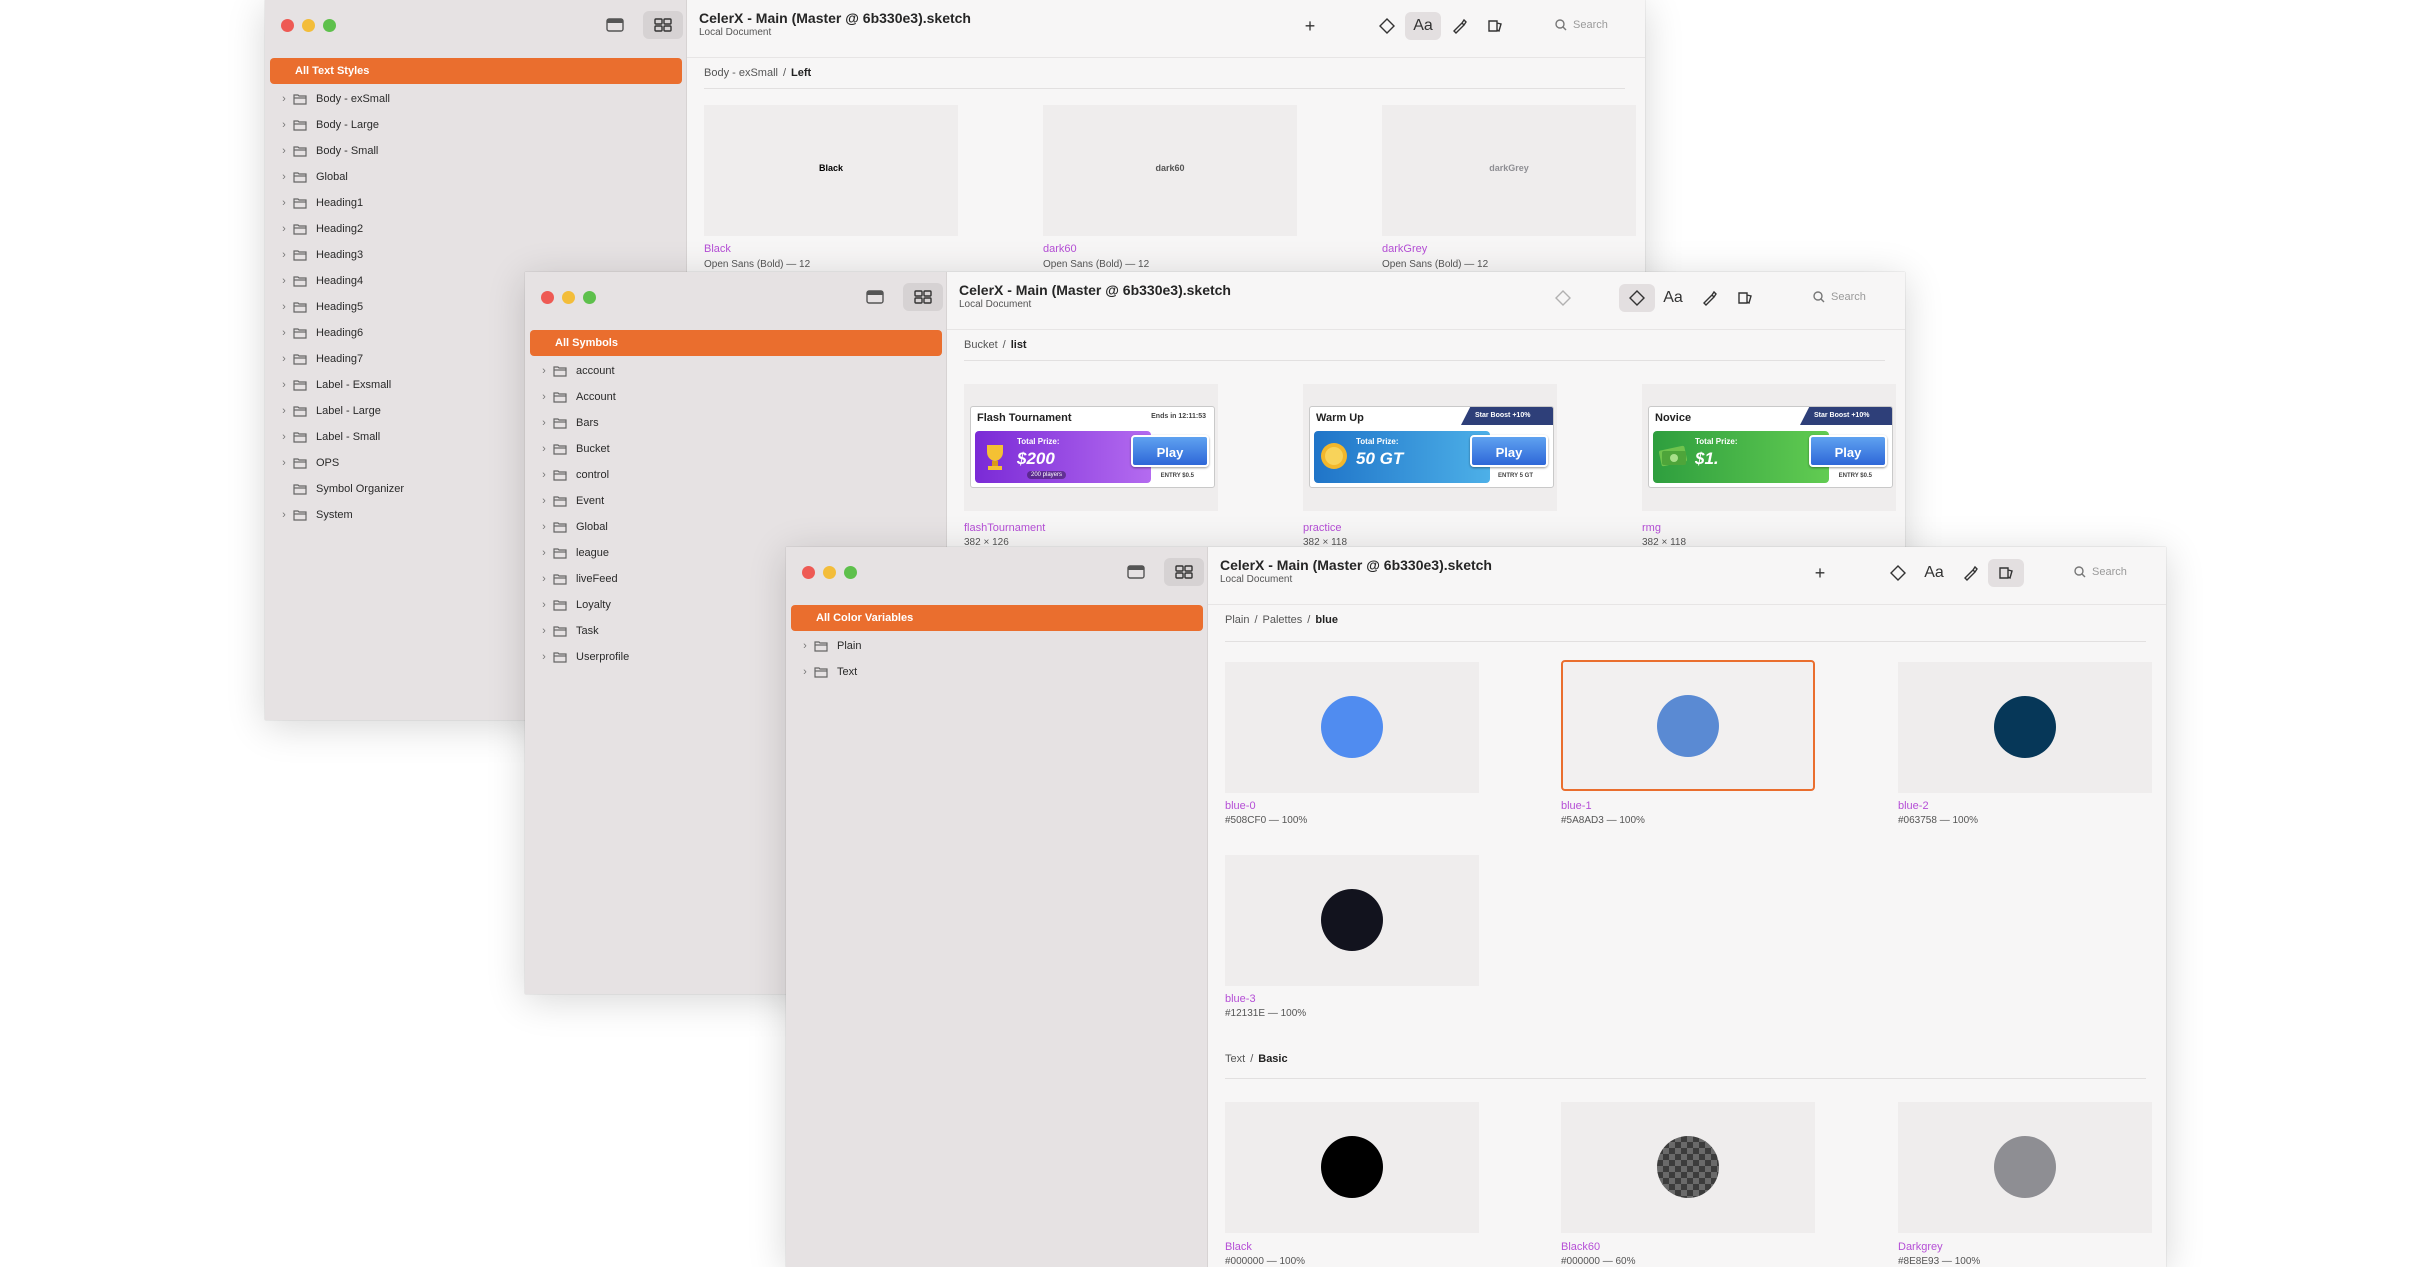 The height and width of the screenshot is (1267, 2429). What do you see at coordinates (735, 423) in the screenshot?
I see `sidebar-item: › Bars` at bounding box center [735, 423].